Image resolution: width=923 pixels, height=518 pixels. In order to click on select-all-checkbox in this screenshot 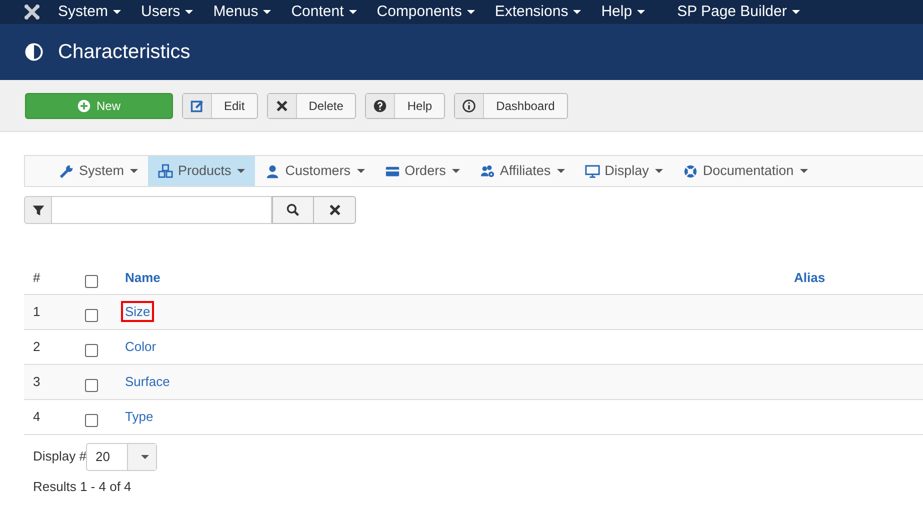, I will do `click(91, 281)`.